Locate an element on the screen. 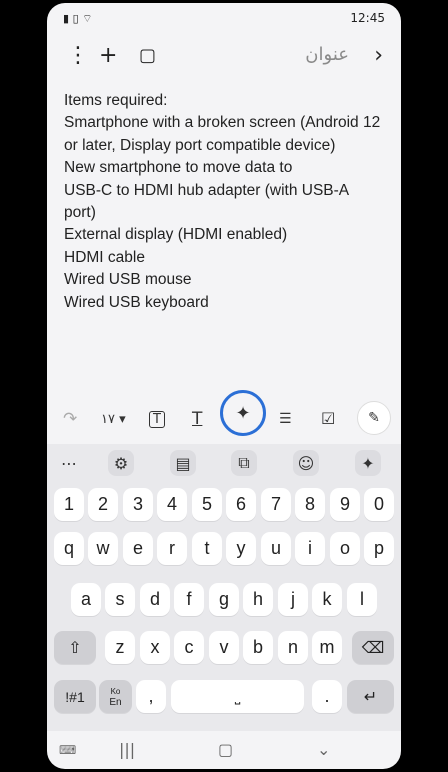 This screenshot has height=772, width=448. backspace-icon: ⌫ is located at coordinates (373, 648).